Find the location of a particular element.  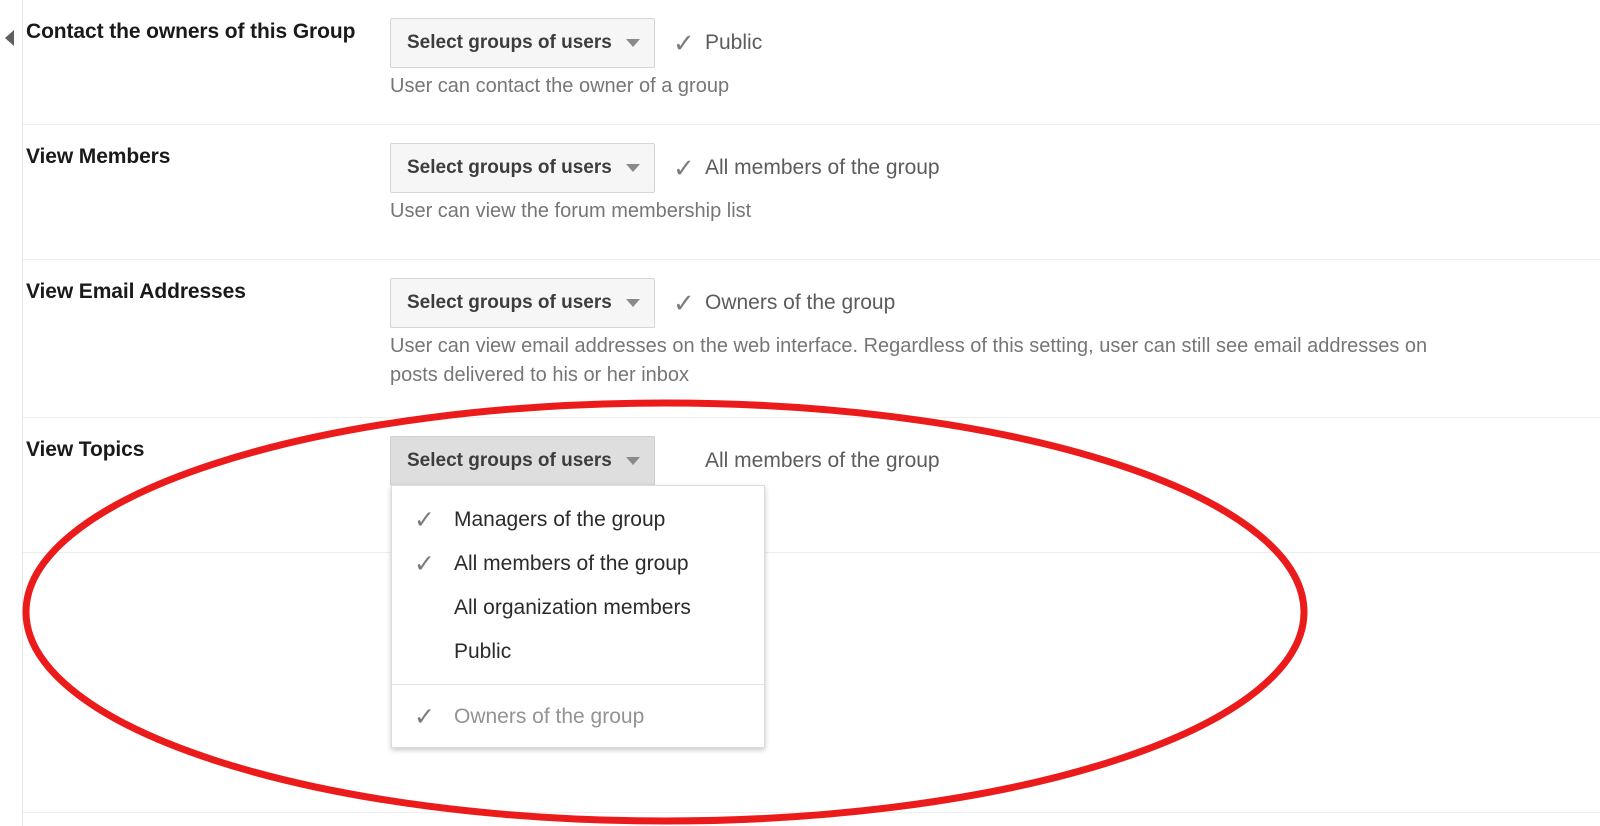

current-value: ✓ All members of the group is located at coordinates (806, 168).